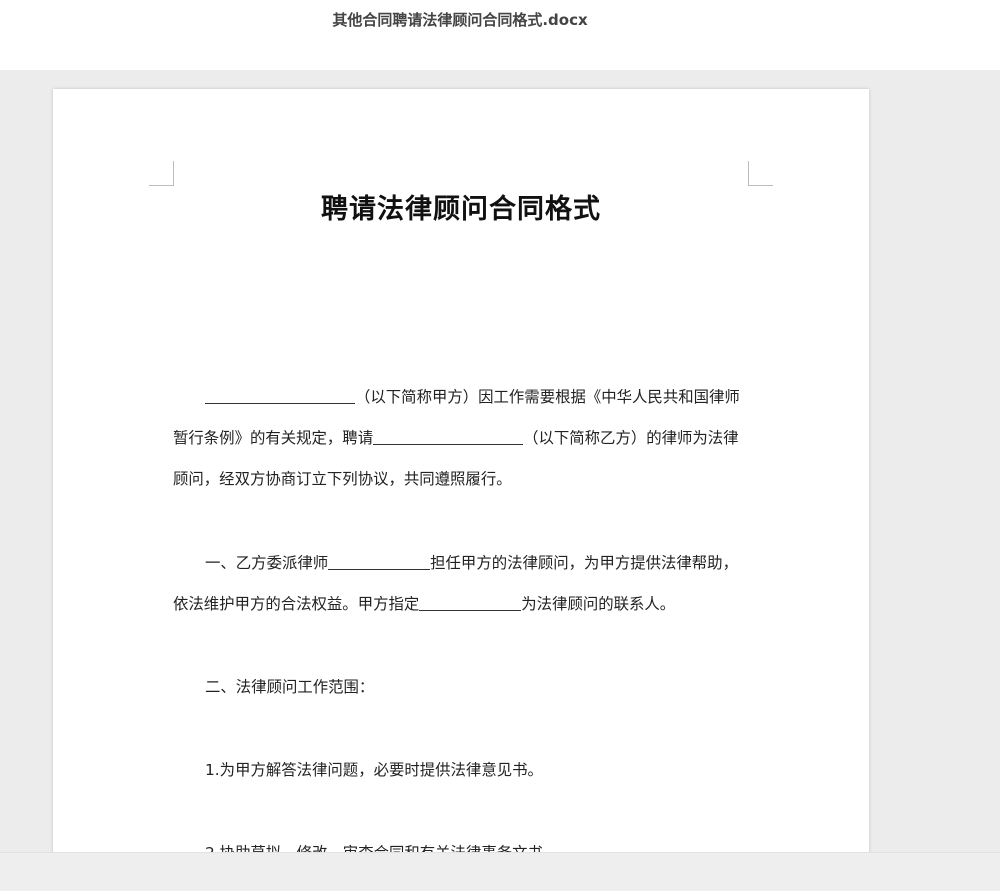 This screenshot has height=891, width=1000. I want to click on party-a-blank, so click(280, 391).